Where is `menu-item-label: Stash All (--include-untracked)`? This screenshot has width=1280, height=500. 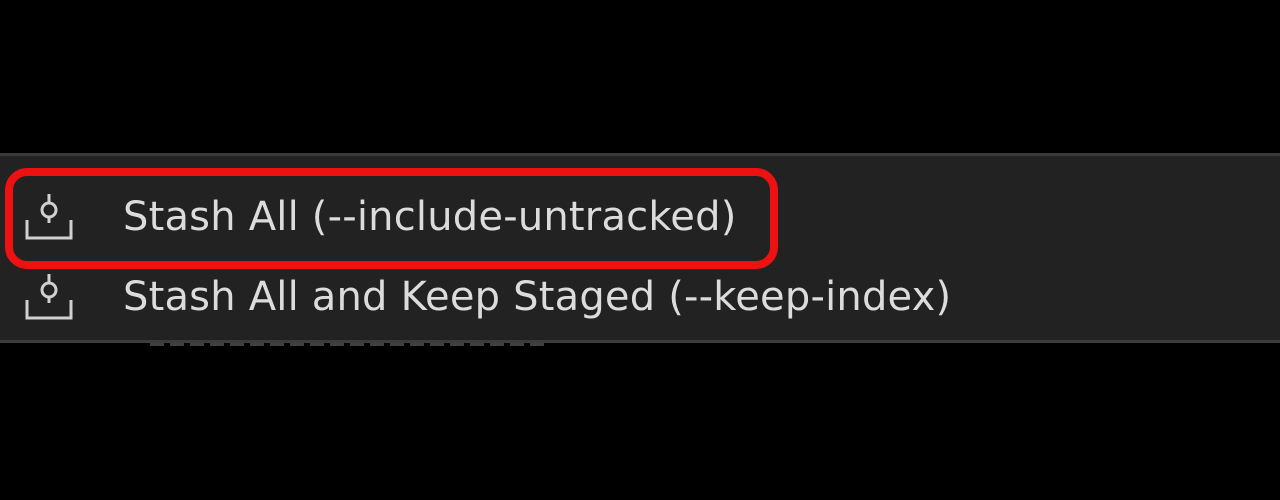
menu-item-label: Stash All (--include-untracked) is located at coordinates (430, 217).